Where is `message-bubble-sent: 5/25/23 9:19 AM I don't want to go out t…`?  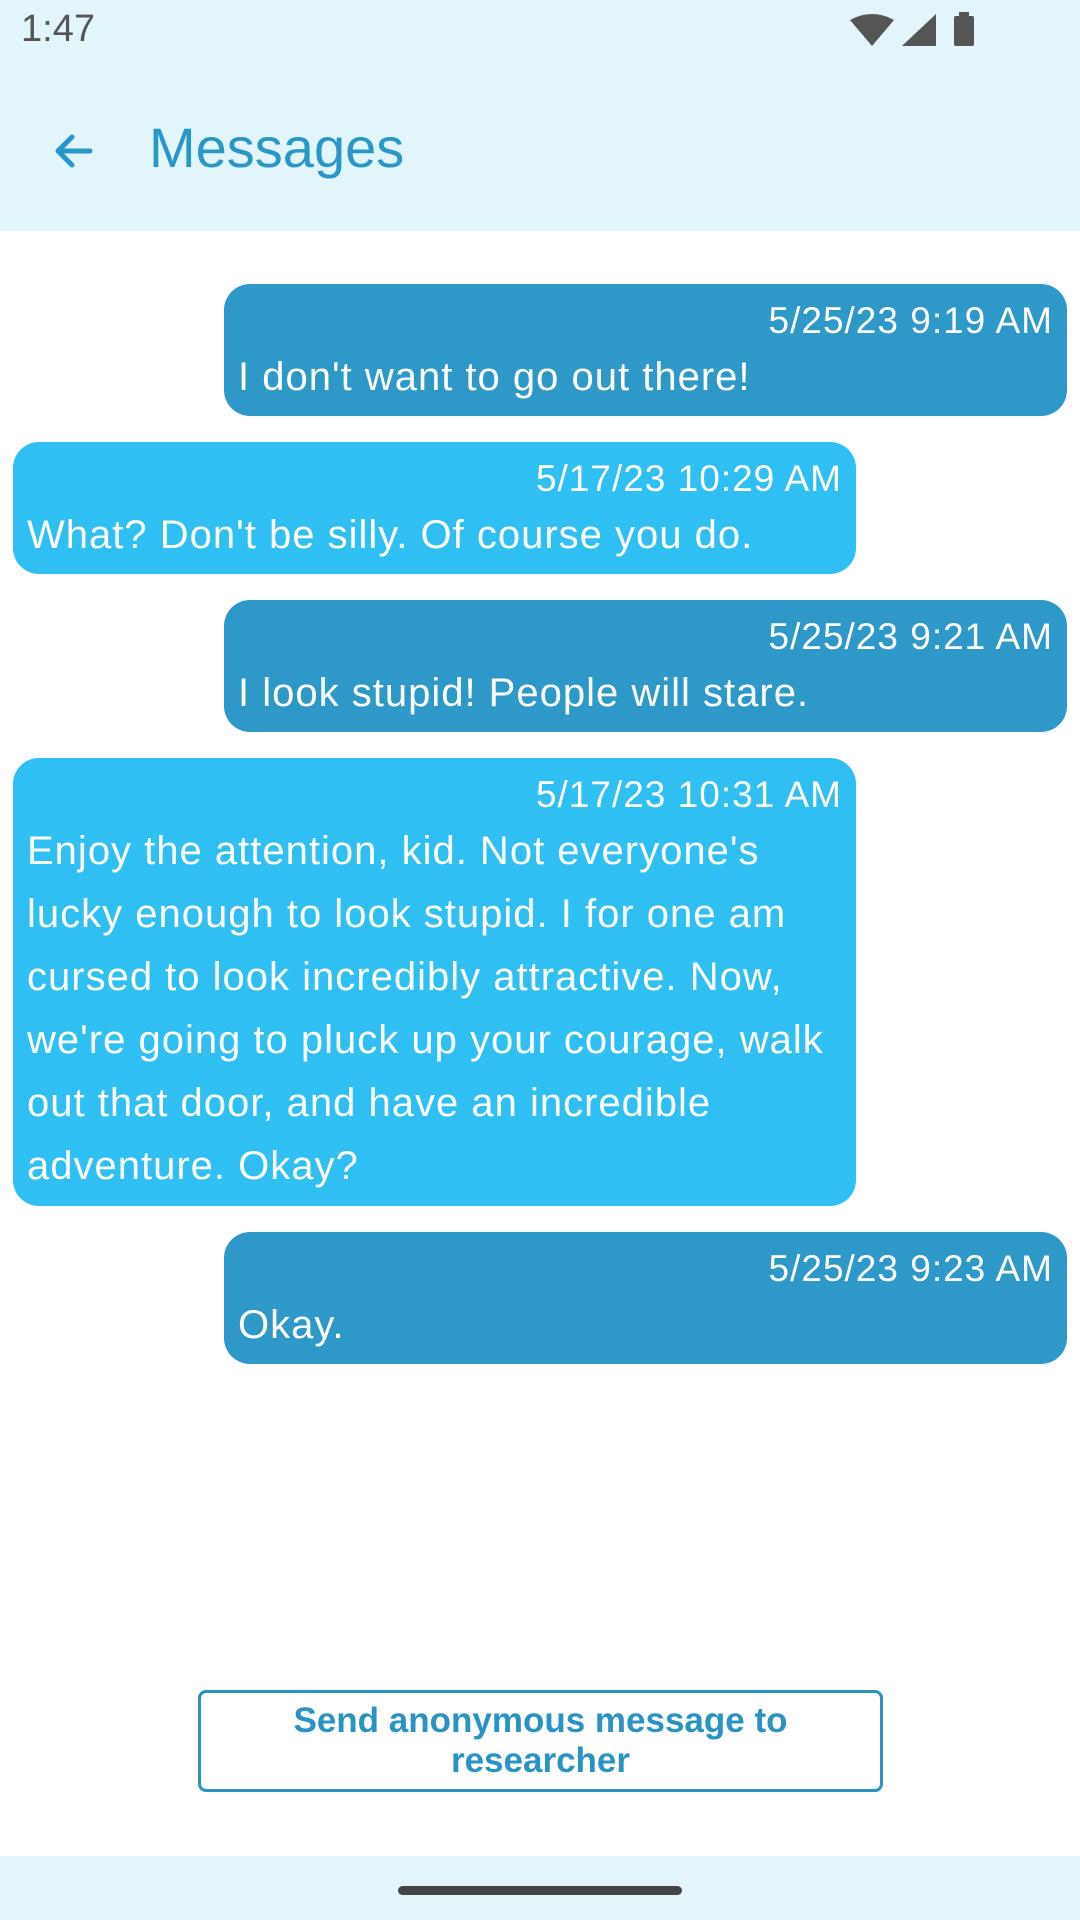 message-bubble-sent: 5/25/23 9:19 AM I don't want to go out t… is located at coordinates (645, 350).